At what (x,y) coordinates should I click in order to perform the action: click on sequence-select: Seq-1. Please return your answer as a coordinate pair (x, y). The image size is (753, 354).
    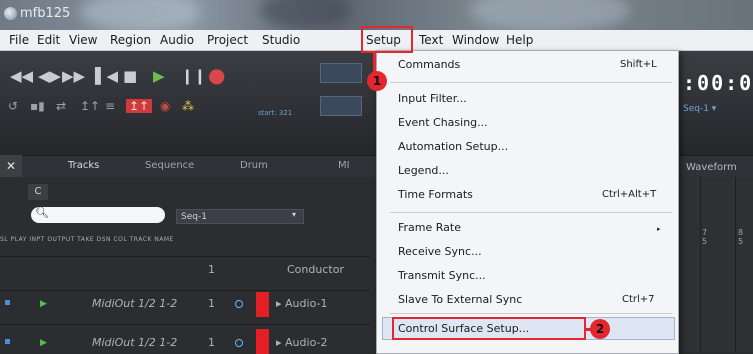
    Looking at the image, I should click on (240, 216).